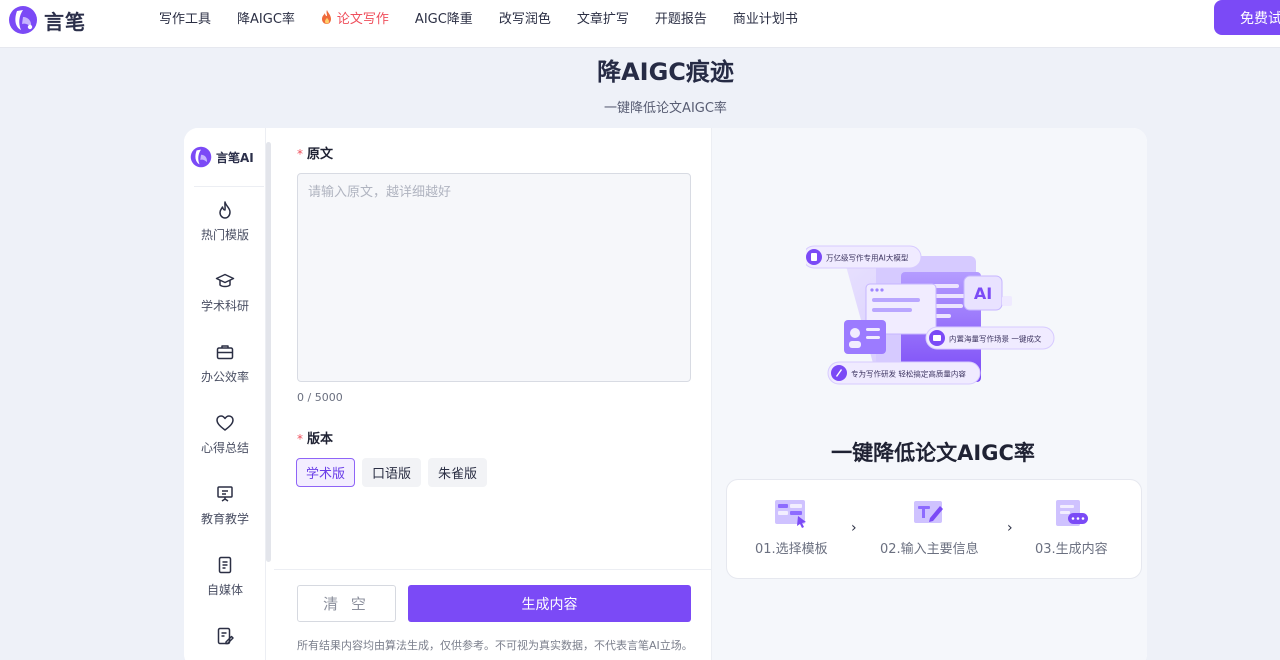 Image resolution: width=1280 pixels, height=660 pixels. Describe the element at coordinates (929, 512) in the screenshot. I see `input-info-icon` at that location.